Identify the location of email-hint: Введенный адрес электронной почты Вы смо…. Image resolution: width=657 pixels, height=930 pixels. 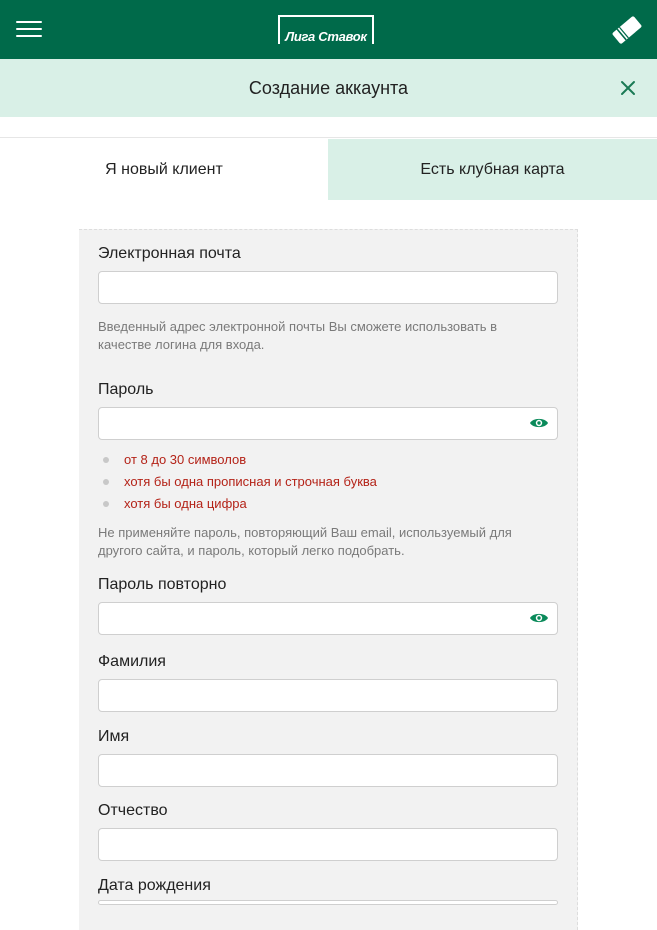
(298, 335).